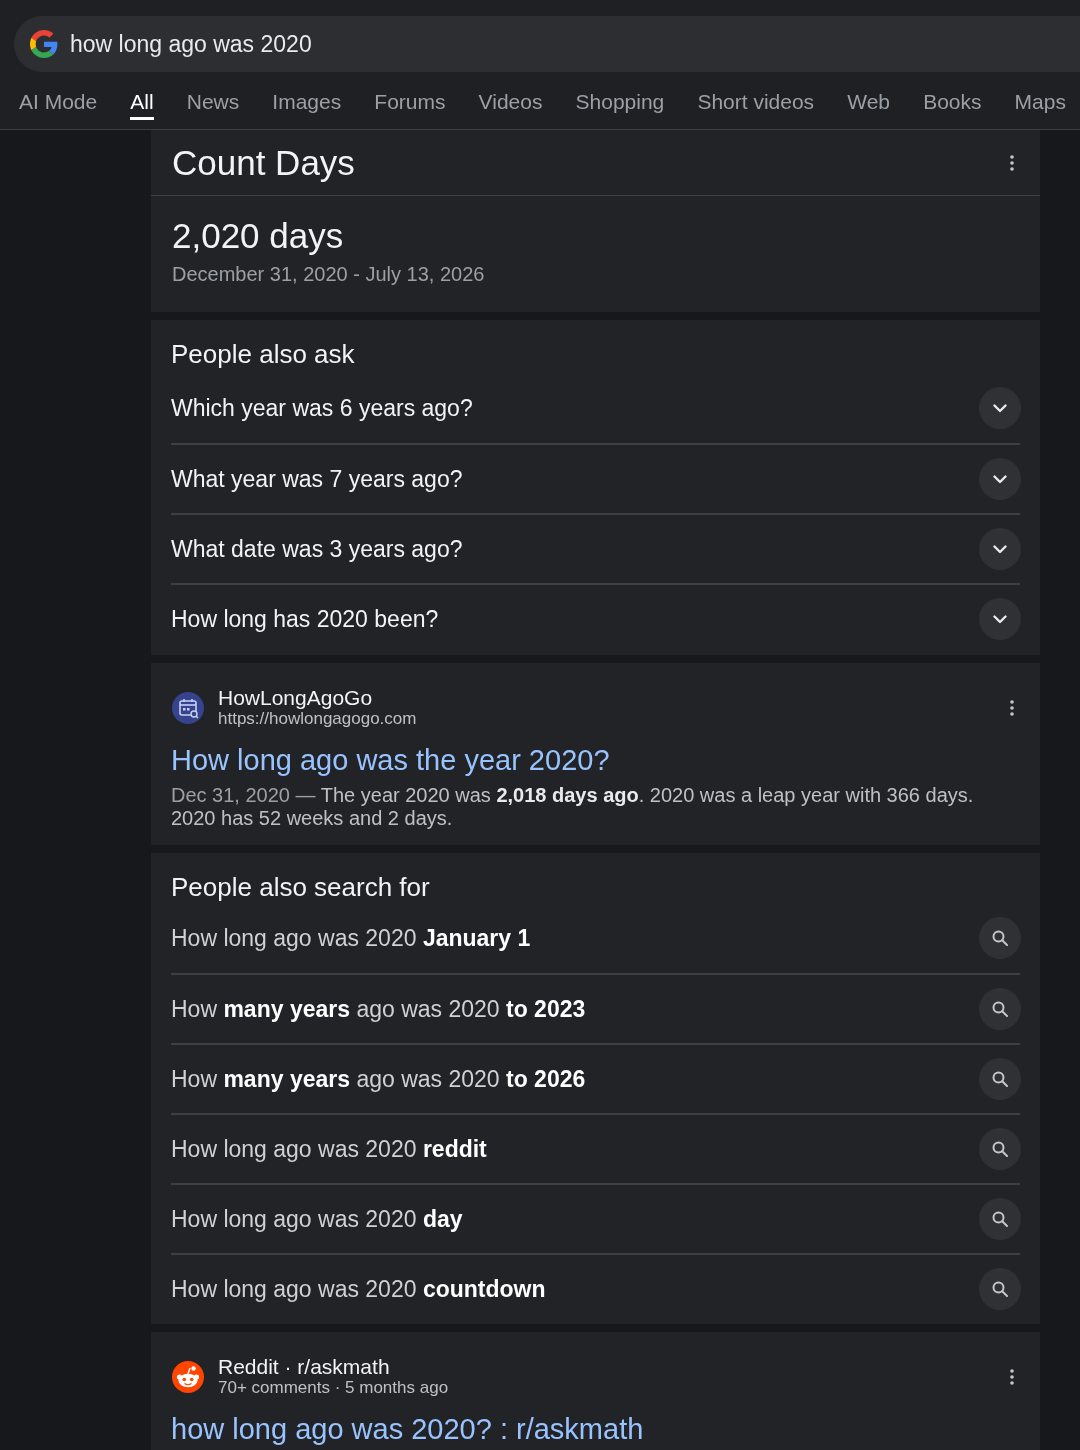  I want to click on related-search-link: How long ago was 2020 countdown, so click(358, 1289).